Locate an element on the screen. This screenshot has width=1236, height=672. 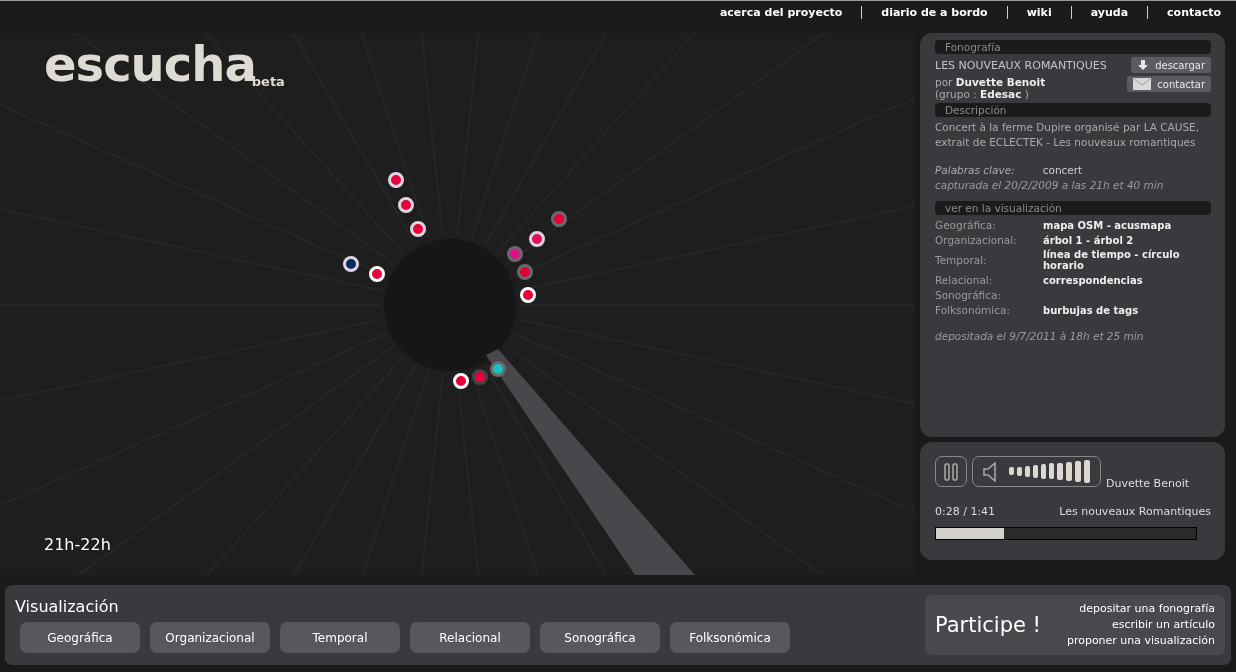
playback-time: 0:28 / 1:41 is located at coordinates (965, 511).